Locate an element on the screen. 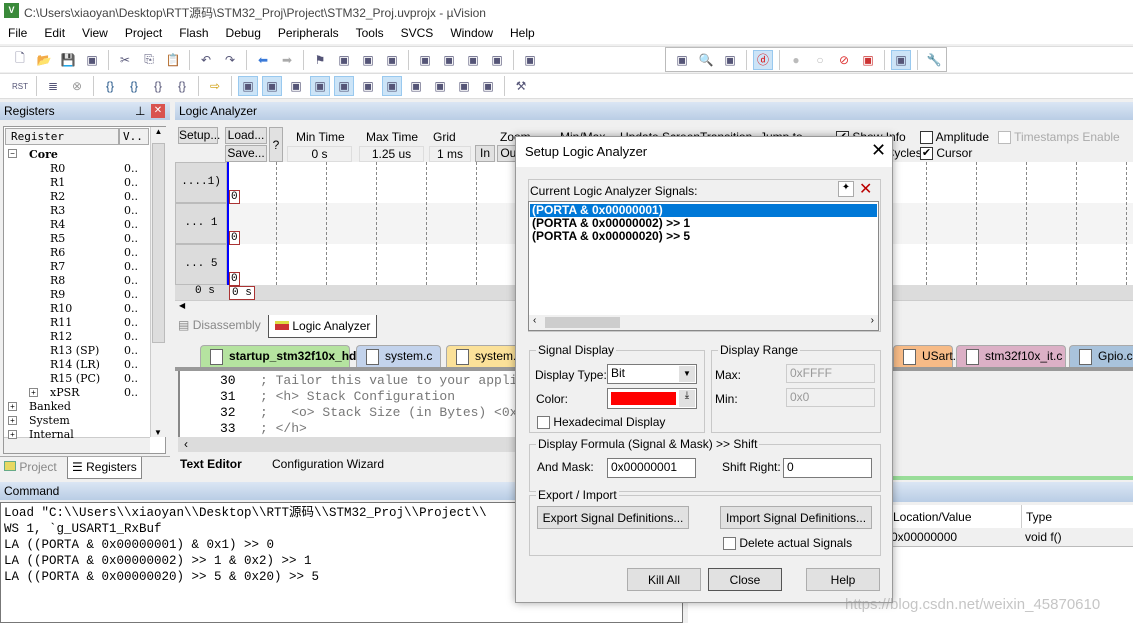 The height and width of the screenshot is (623, 1133). column-header-value: V.. is located at coordinates (134, 136).